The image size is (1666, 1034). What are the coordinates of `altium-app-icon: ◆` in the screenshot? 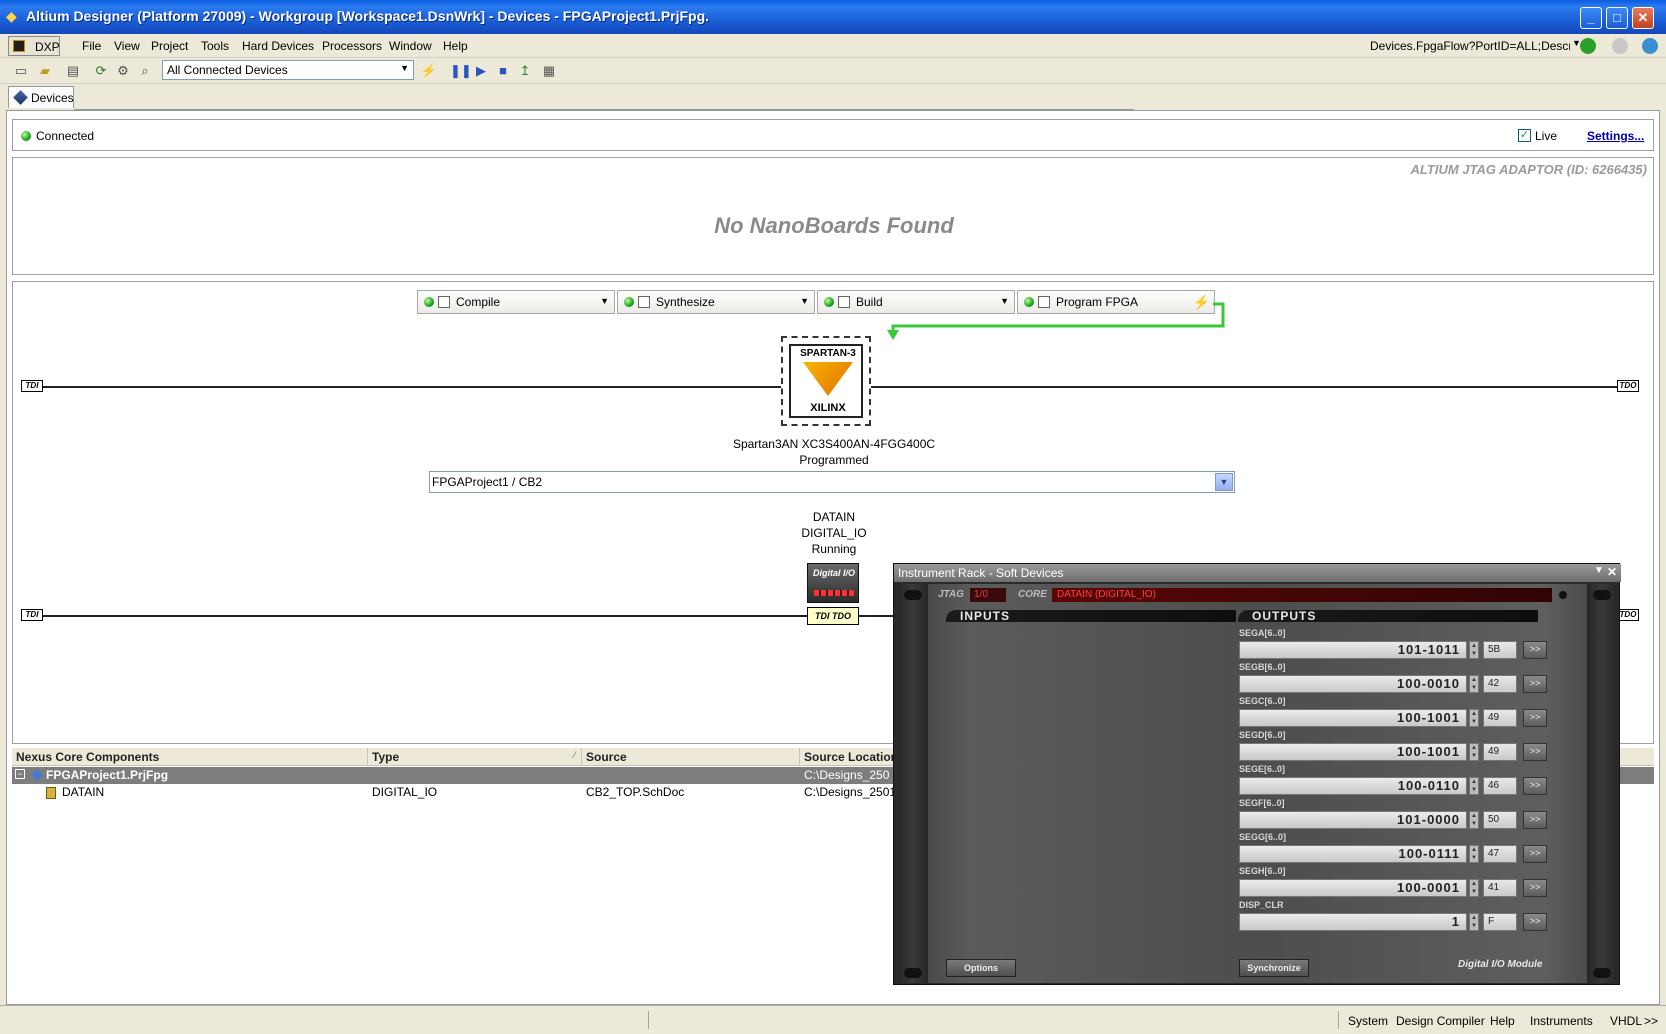 It's located at (14, 16).